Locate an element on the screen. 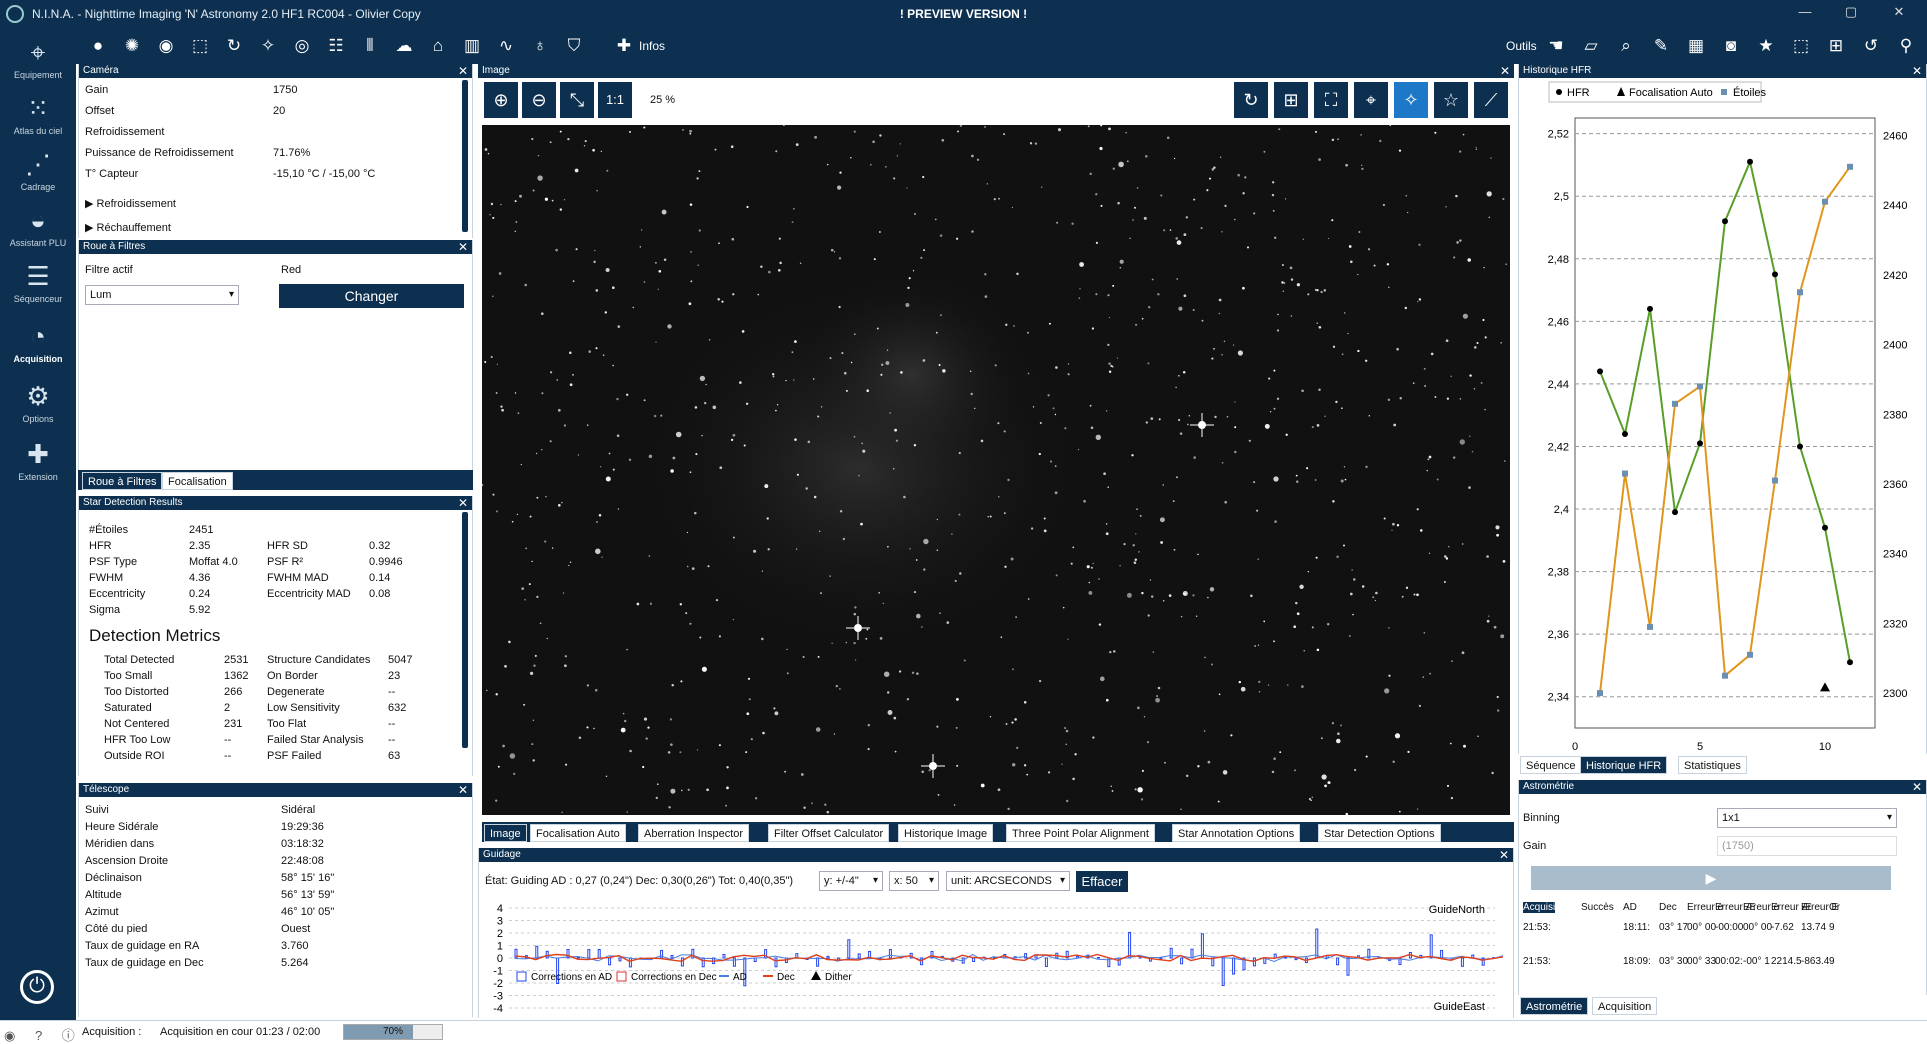 This screenshot has height=1044, width=1927. zoom-out-icon: ⊖ is located at coordinates (539, 100).